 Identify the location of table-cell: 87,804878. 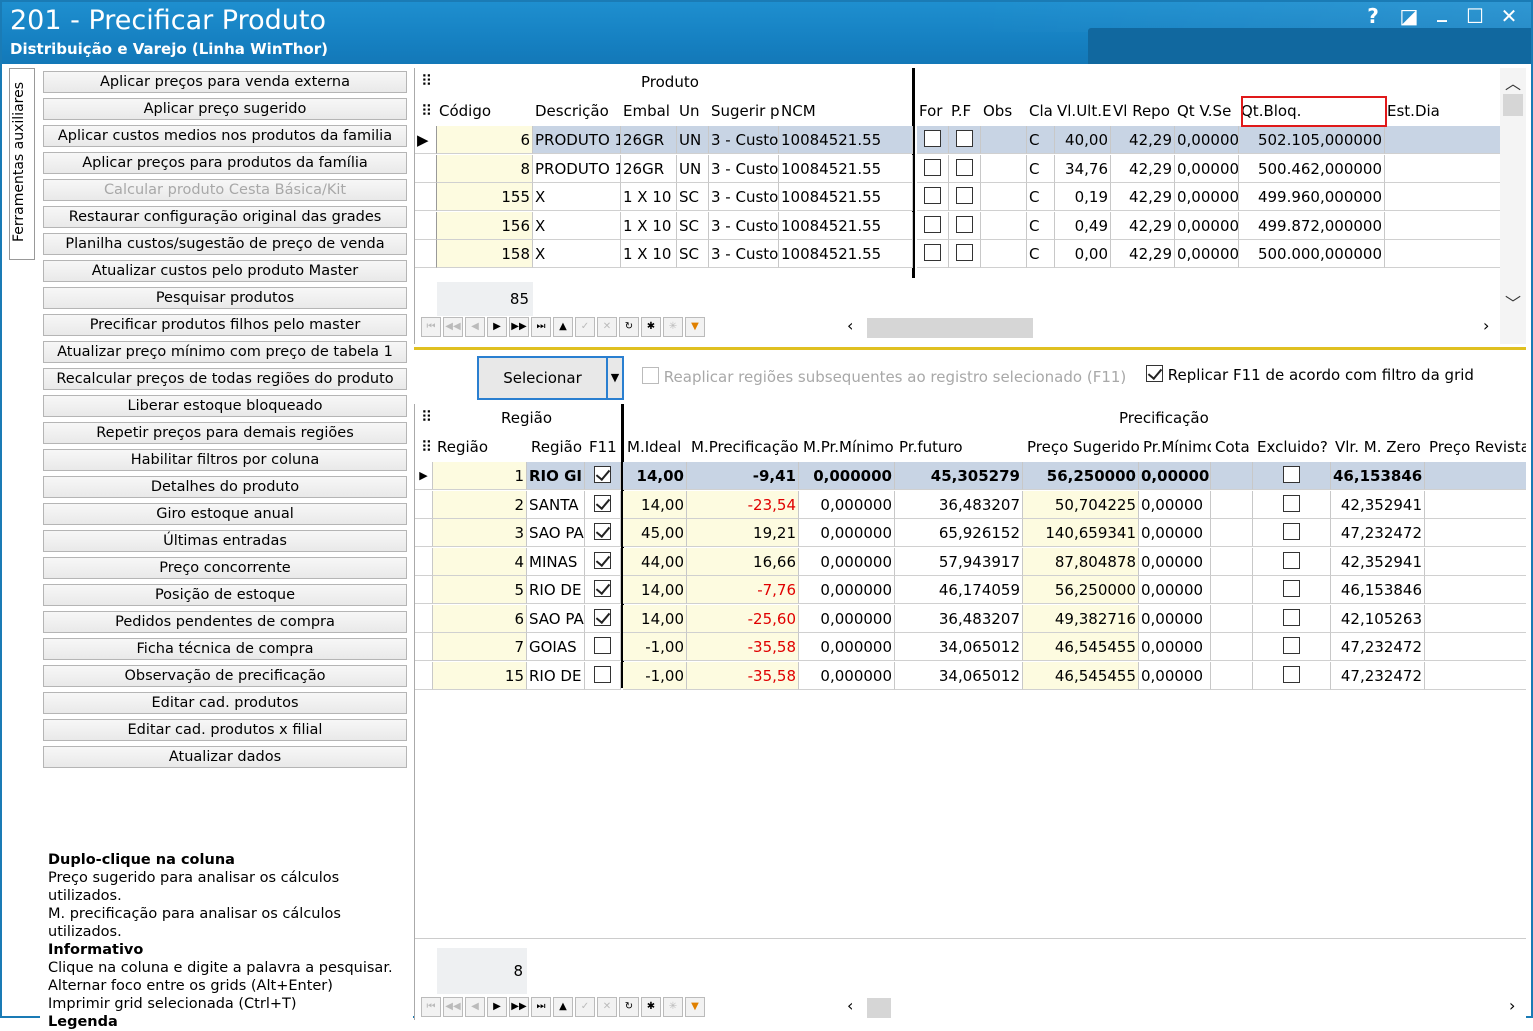
(1081, 561).